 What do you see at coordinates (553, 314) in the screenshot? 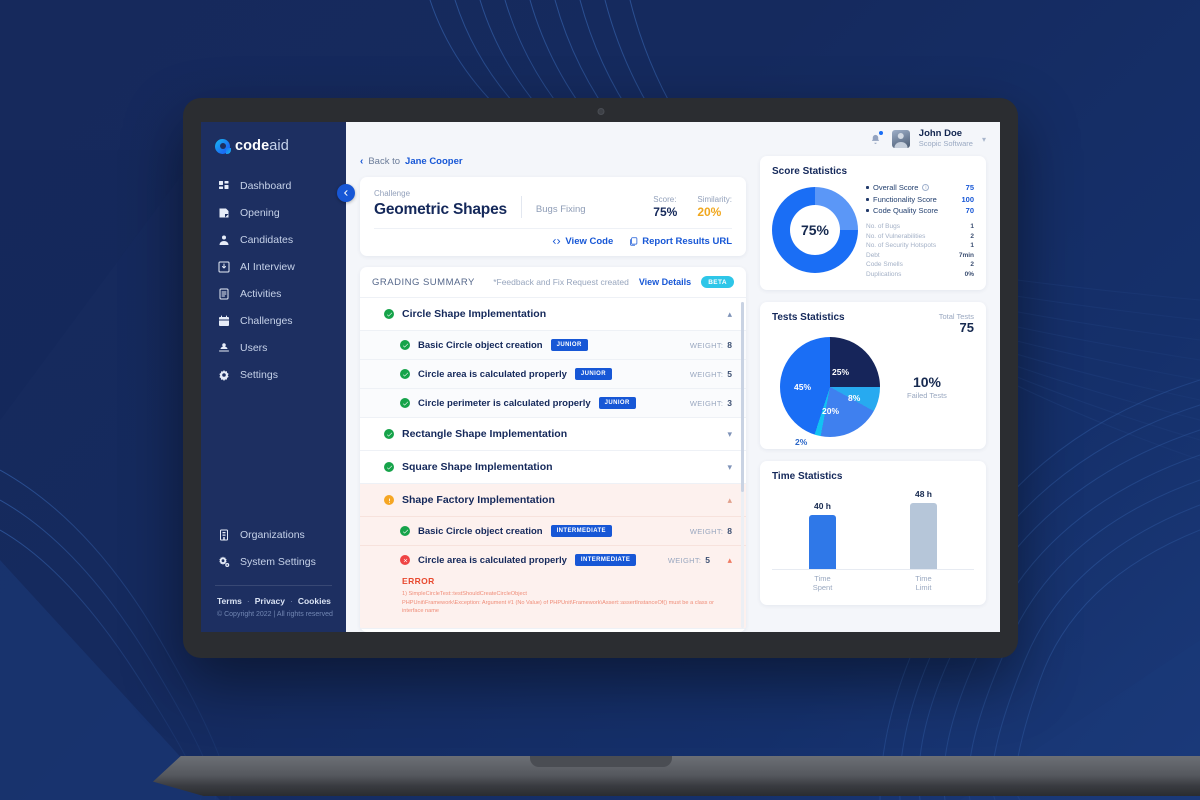
I see `grading-group-header: Circle Shape Implementation ▴` at bounding box center [553, 314].